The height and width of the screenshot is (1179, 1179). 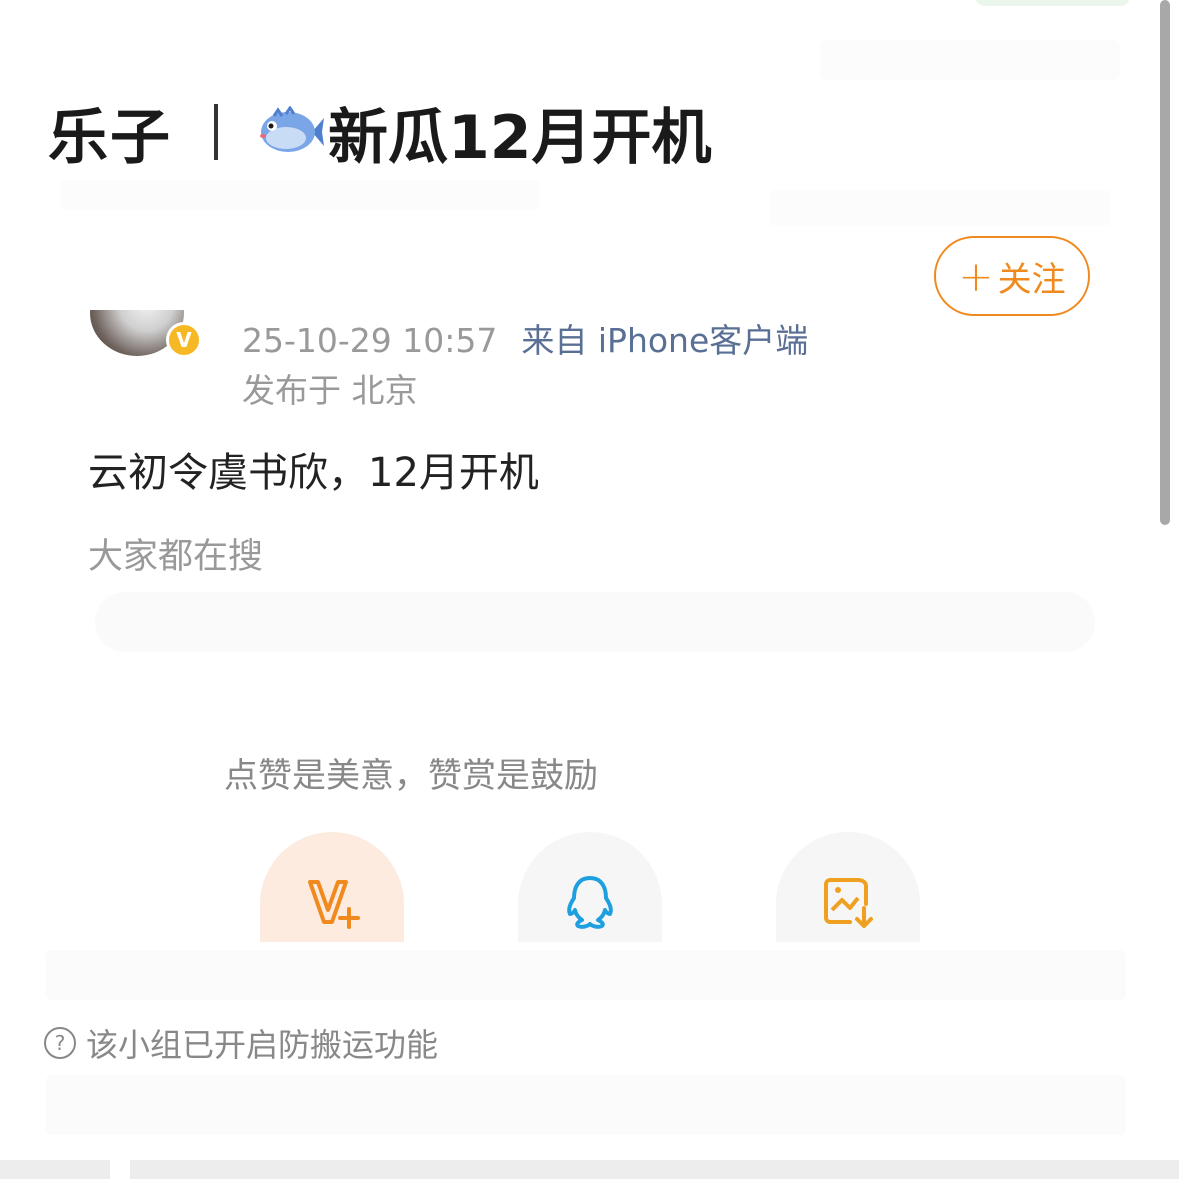 I want to click on share-vplus-button, so click(x=332, y=887).